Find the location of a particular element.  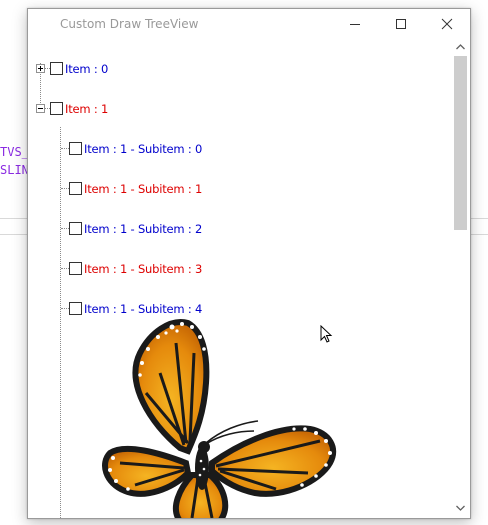

tree-subitem-label: Item : 1 - Subitem : 4 is located at coordinates (143, 309).